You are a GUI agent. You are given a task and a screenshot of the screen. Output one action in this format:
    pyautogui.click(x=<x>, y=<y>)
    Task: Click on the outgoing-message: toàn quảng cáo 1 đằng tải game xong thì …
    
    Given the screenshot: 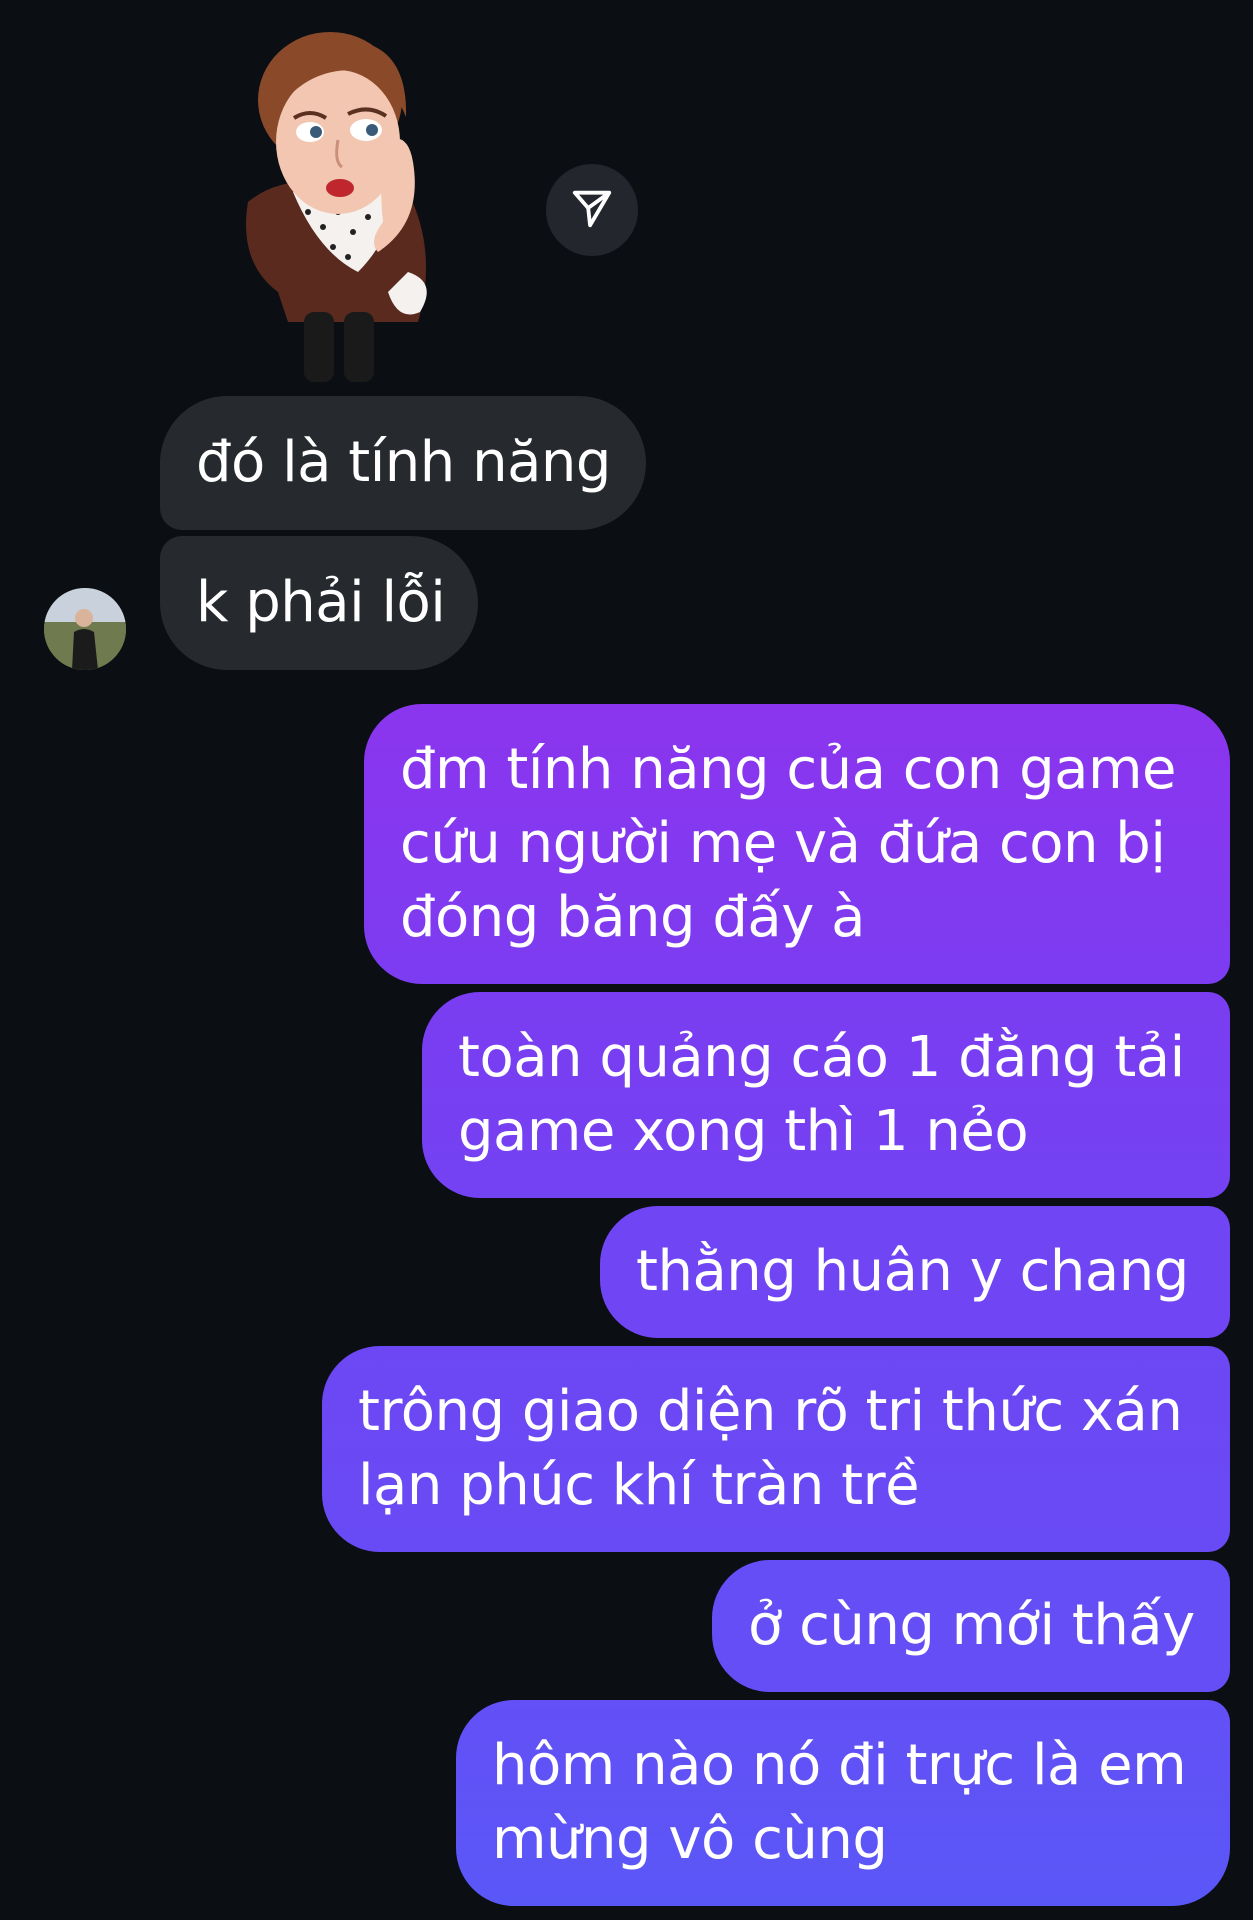 What is the action you would take?
    pyautogui.click(x=826, y=1095)
    